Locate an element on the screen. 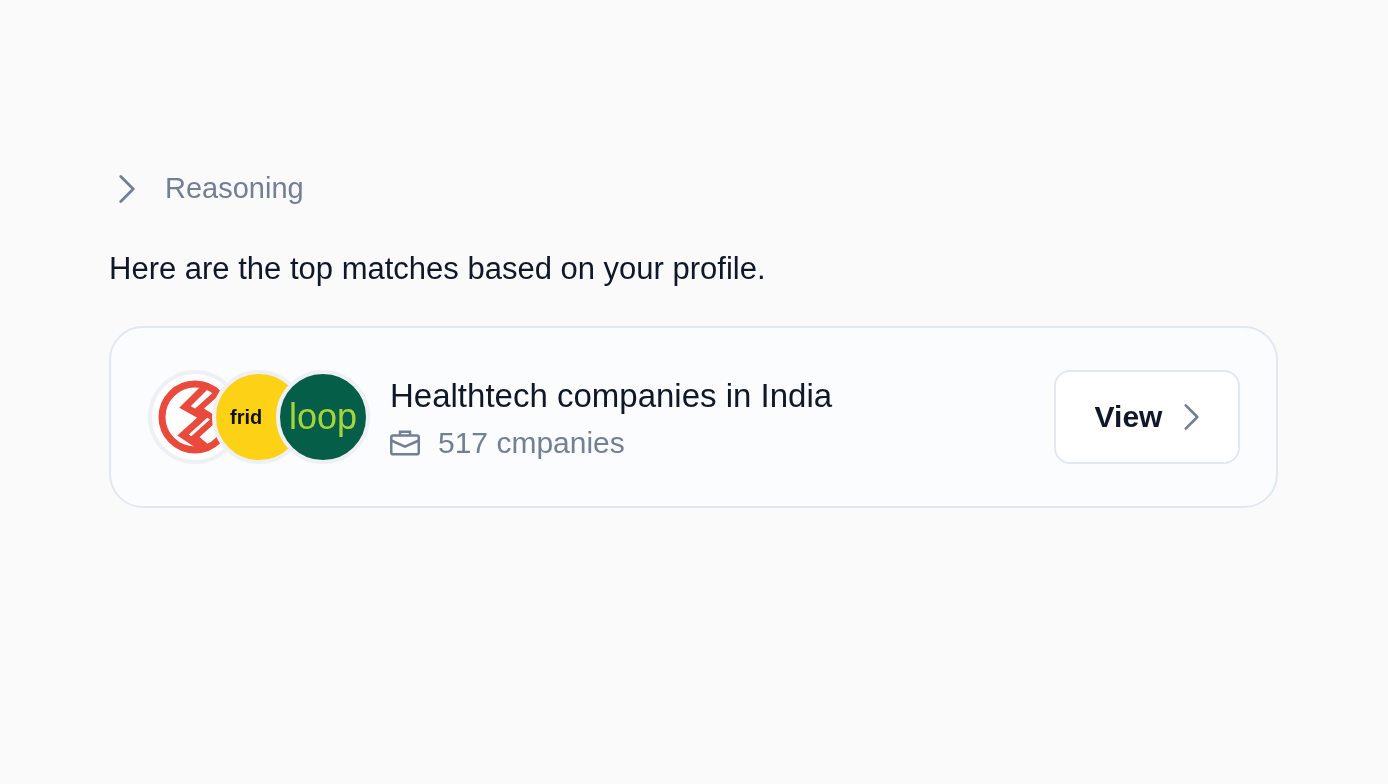 The height and width of the screenshot is (784, 1388). message-text: Here are the top matches based on your profile. is located at coordinates (438, 269).